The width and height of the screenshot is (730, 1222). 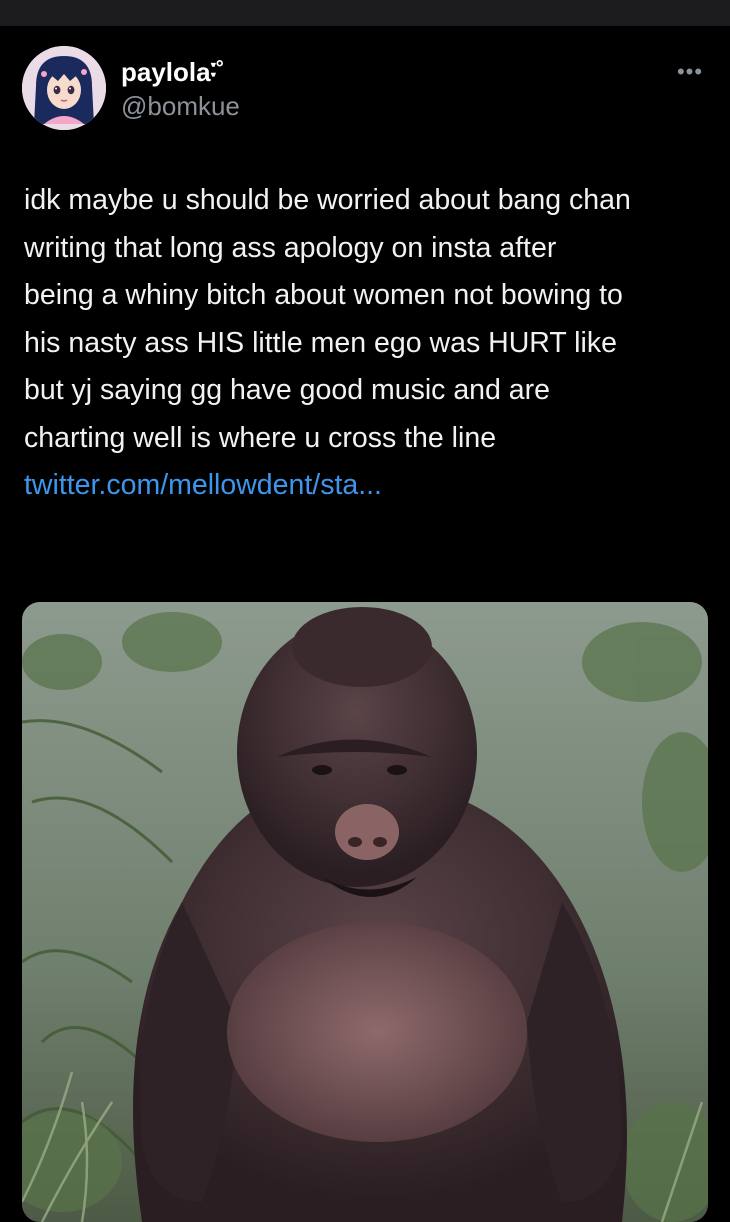 I want to click on author-handle: @bomkue, so click(x=180, y=106).